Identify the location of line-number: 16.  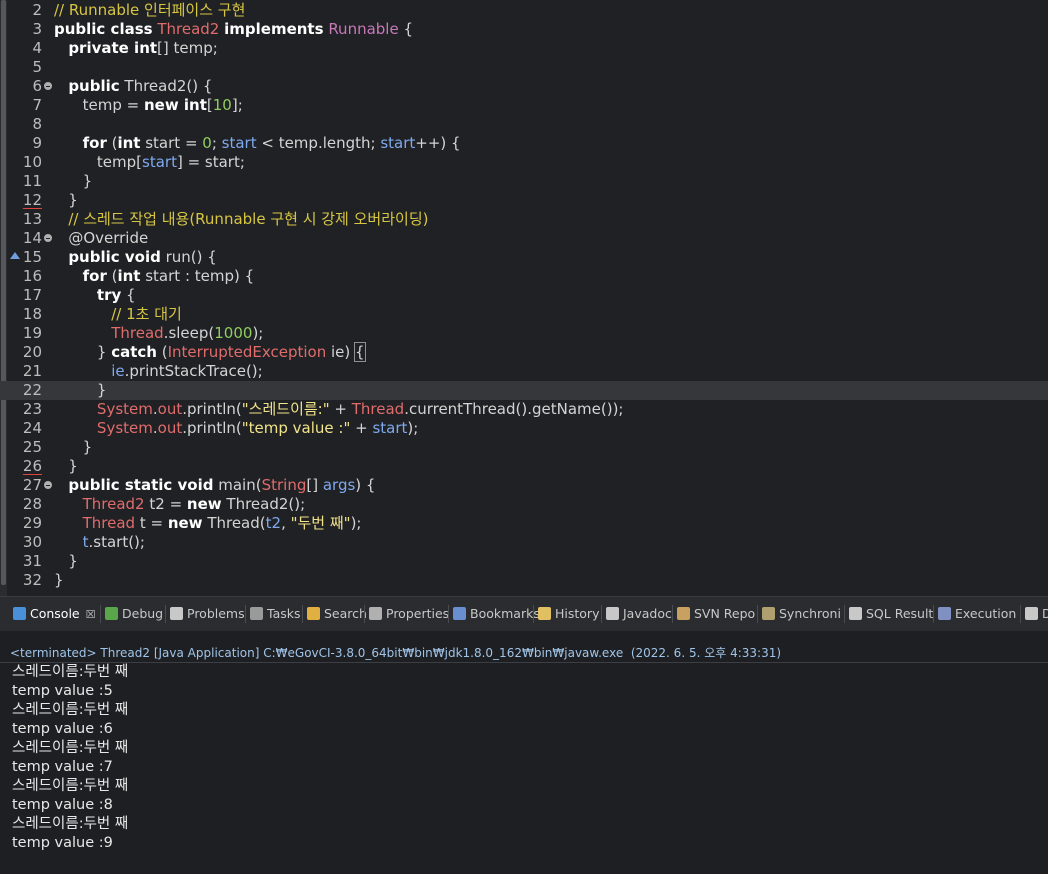
(32, 276).